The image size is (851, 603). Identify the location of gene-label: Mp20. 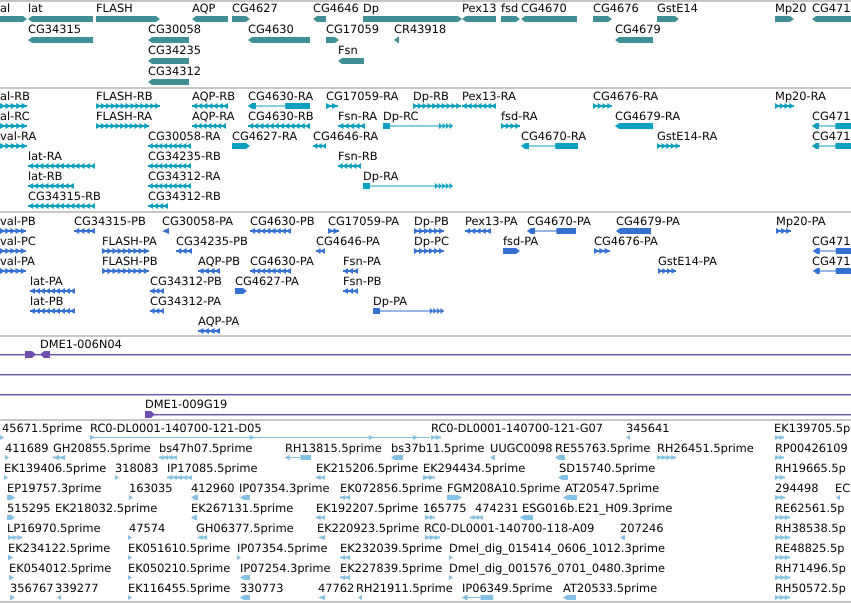
(791, 8).